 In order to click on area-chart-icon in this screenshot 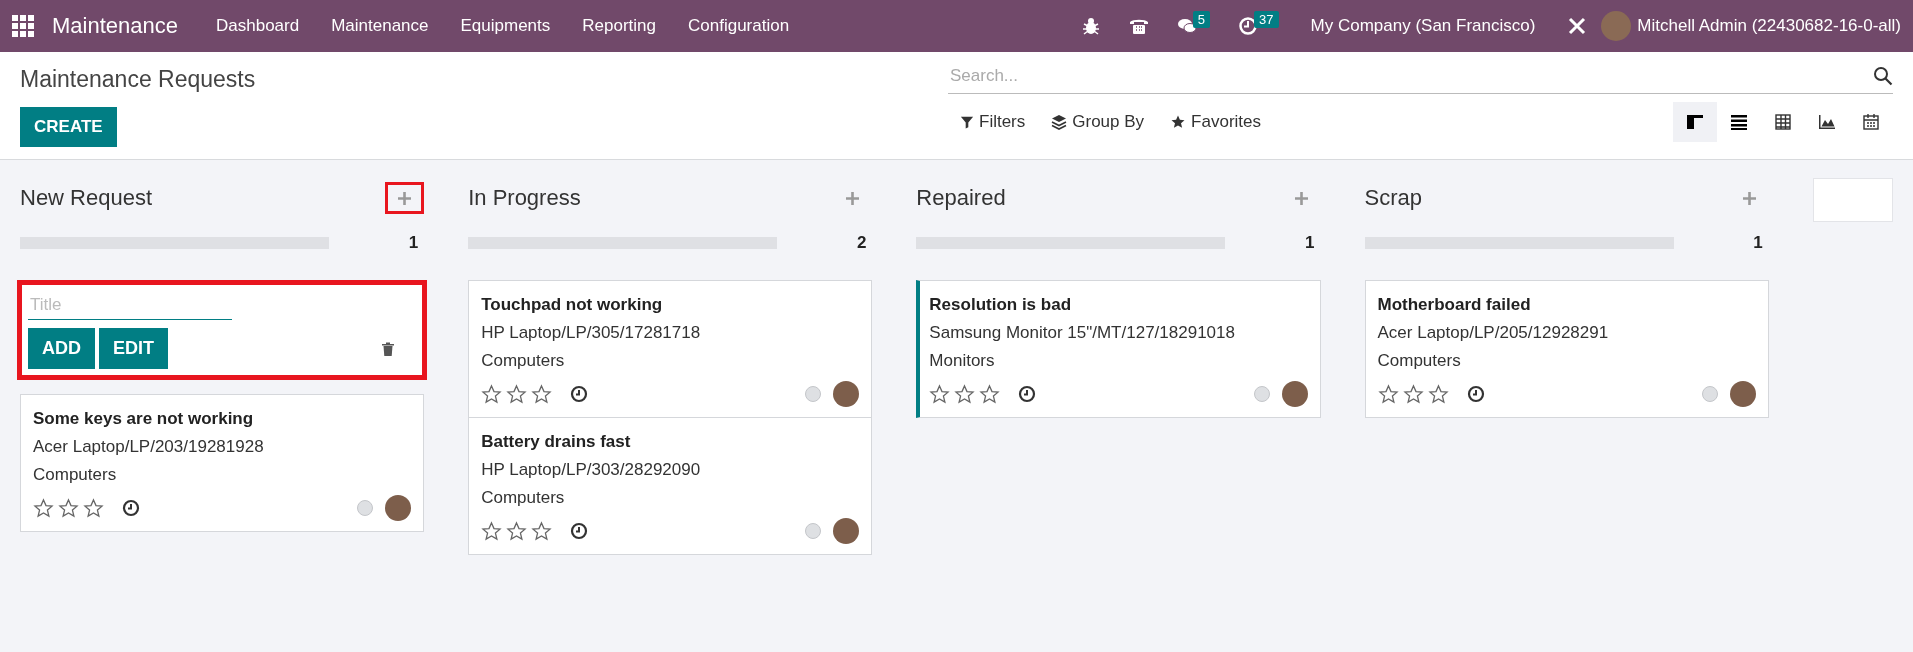, I will do `click(1827, 122)`.